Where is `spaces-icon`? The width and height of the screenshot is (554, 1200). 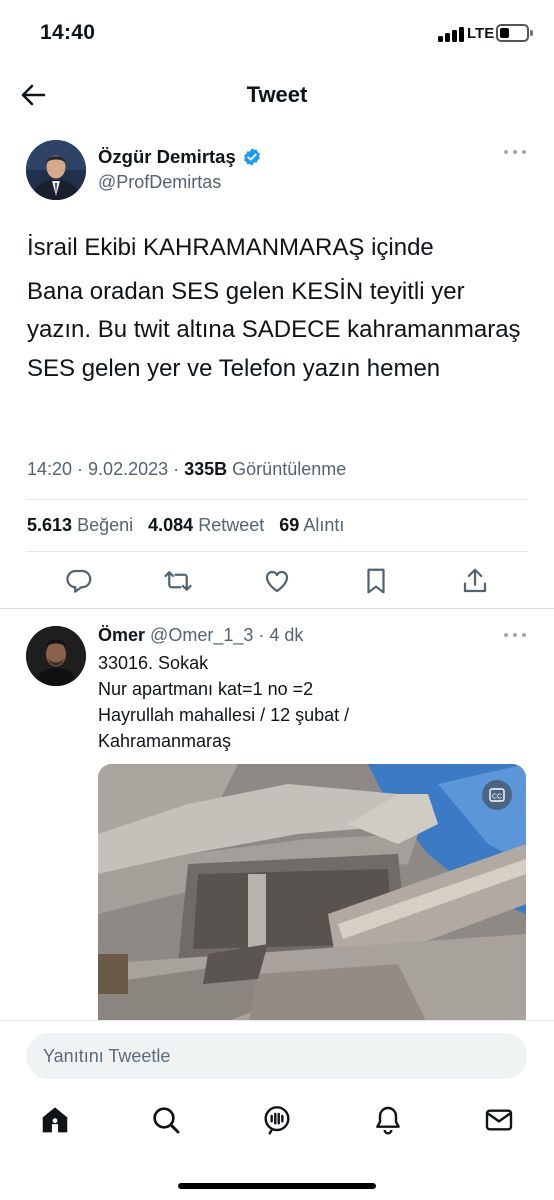 spaces-icon is located at coordinates (277, 1120).